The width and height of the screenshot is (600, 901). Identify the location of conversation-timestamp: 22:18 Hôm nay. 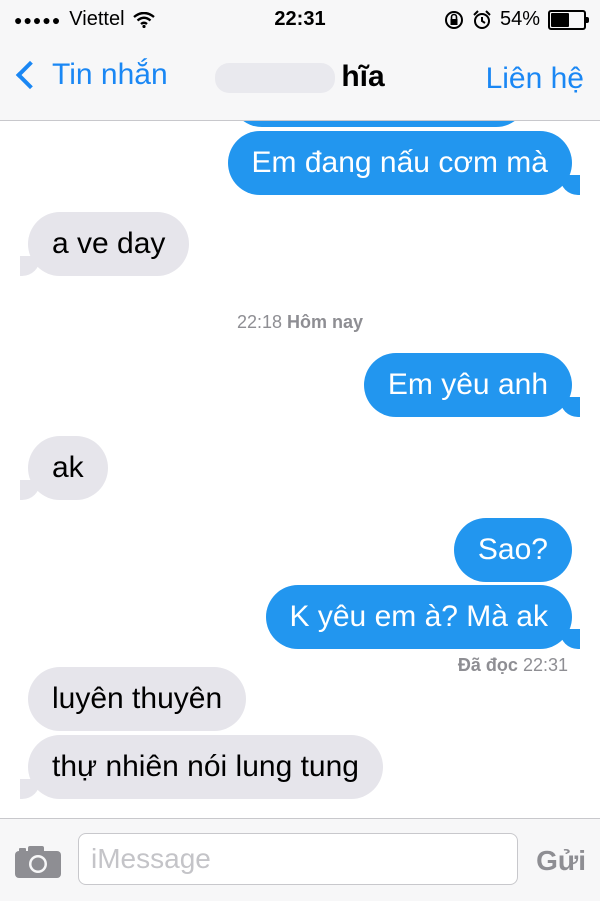
(300, 322).